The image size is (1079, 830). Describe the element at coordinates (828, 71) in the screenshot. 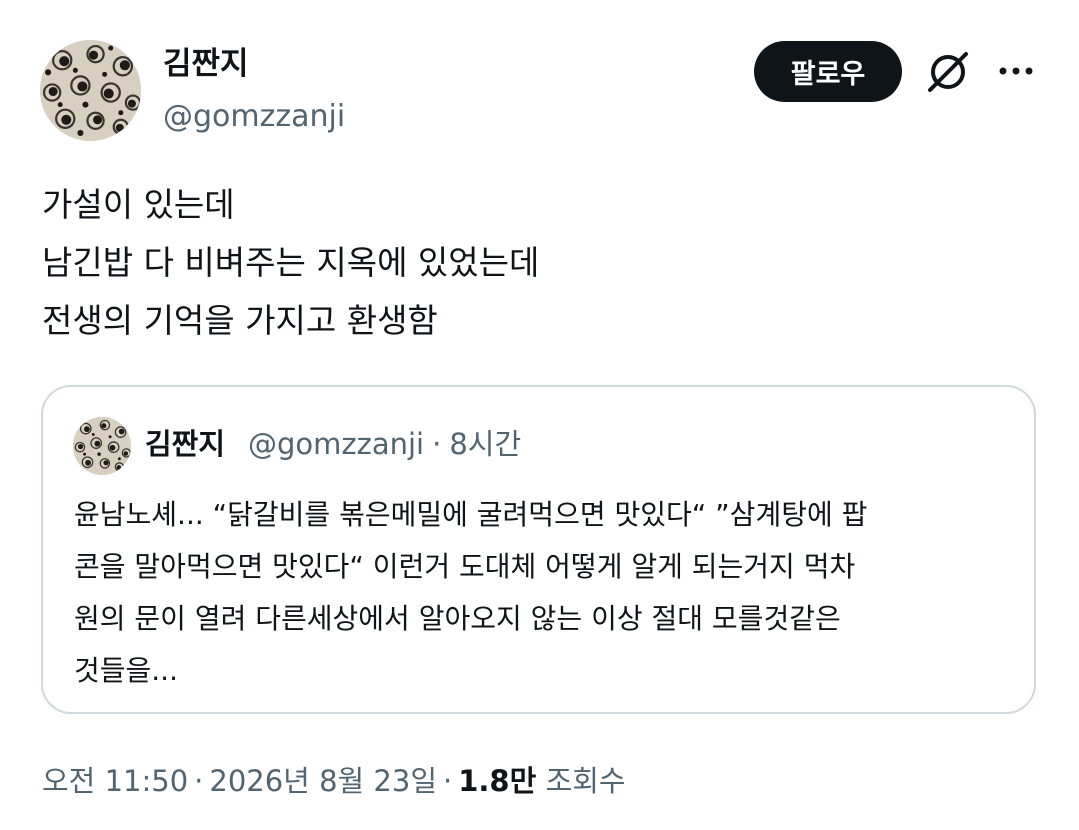

I see `follow-button: 팔로우` at that location.